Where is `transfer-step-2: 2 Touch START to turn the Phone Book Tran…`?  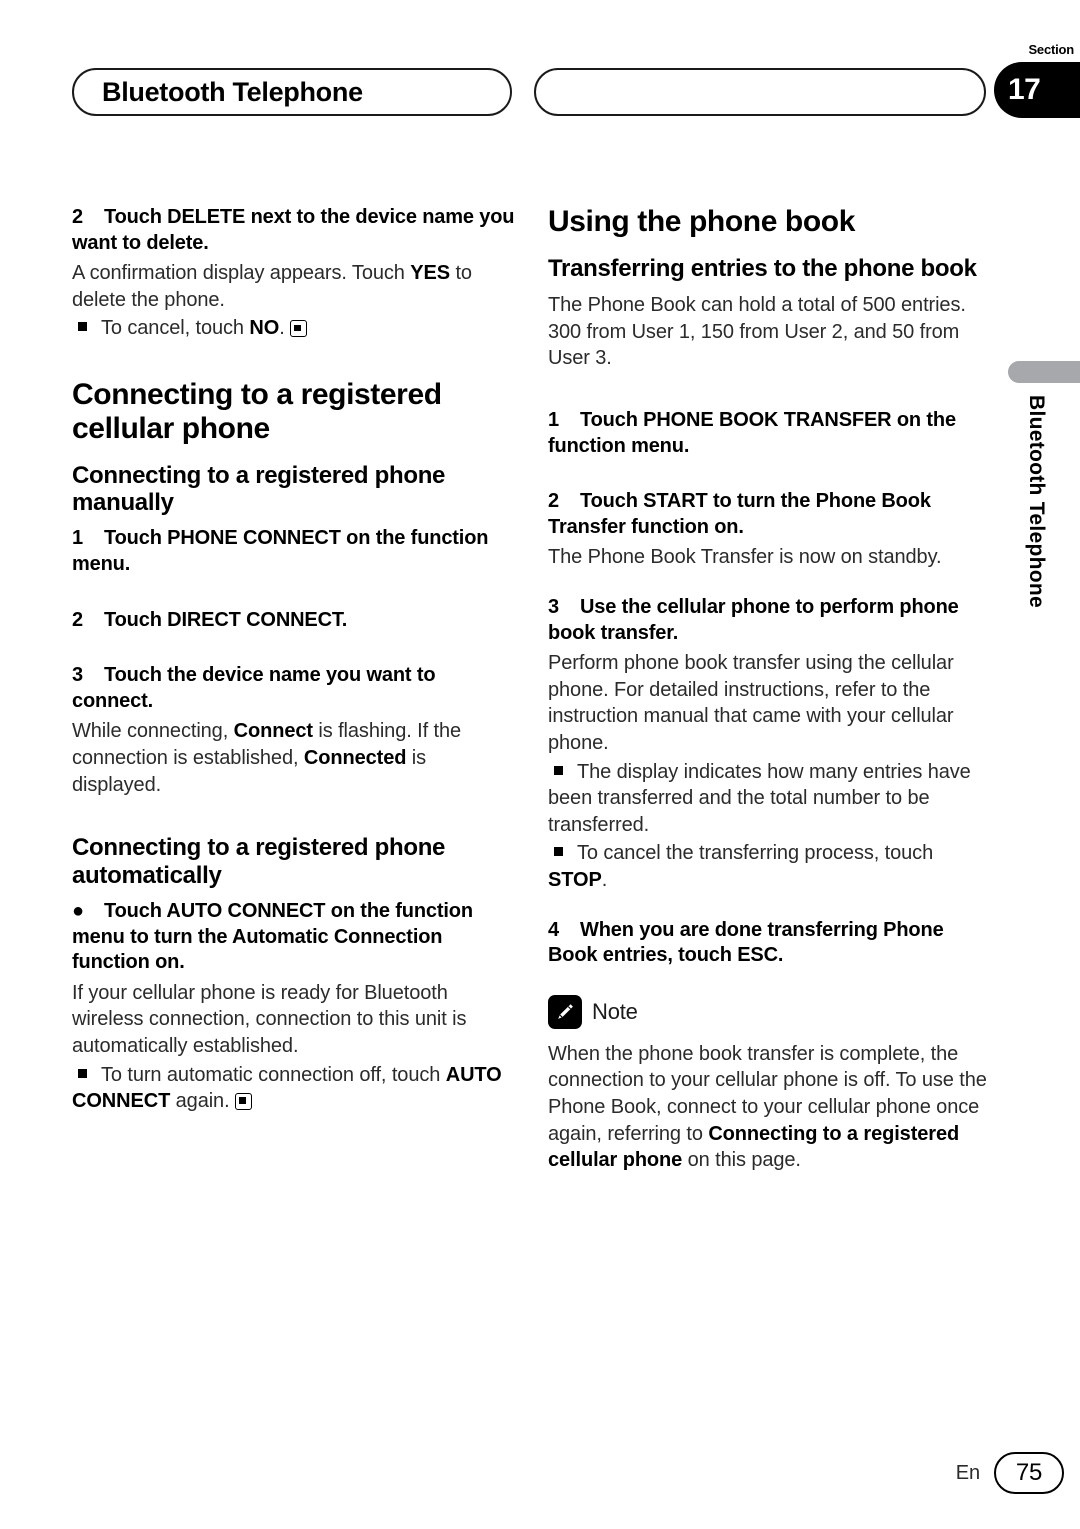
transfer-step-2: 2 Touch START to turn the Phone Book Tran… is located at coordinates (772, 514).